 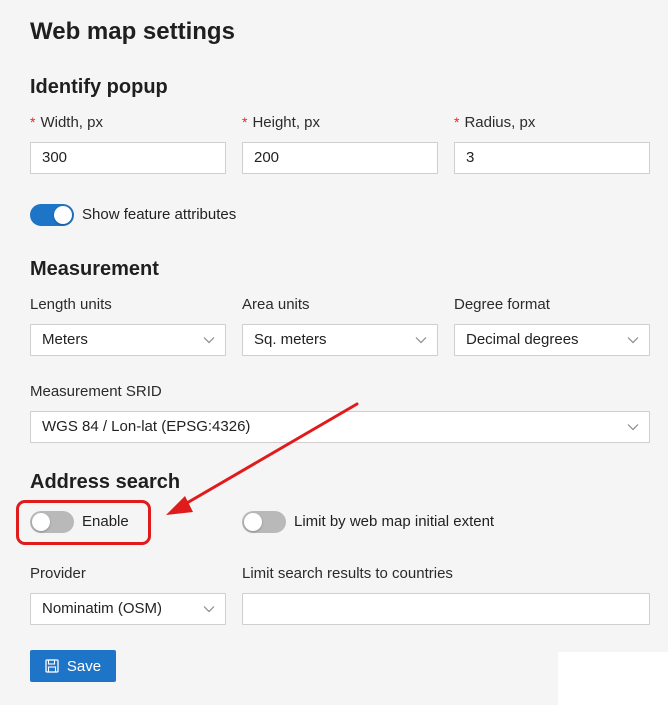 I want to click on annotation-arrow, so click(x=262, y=458).